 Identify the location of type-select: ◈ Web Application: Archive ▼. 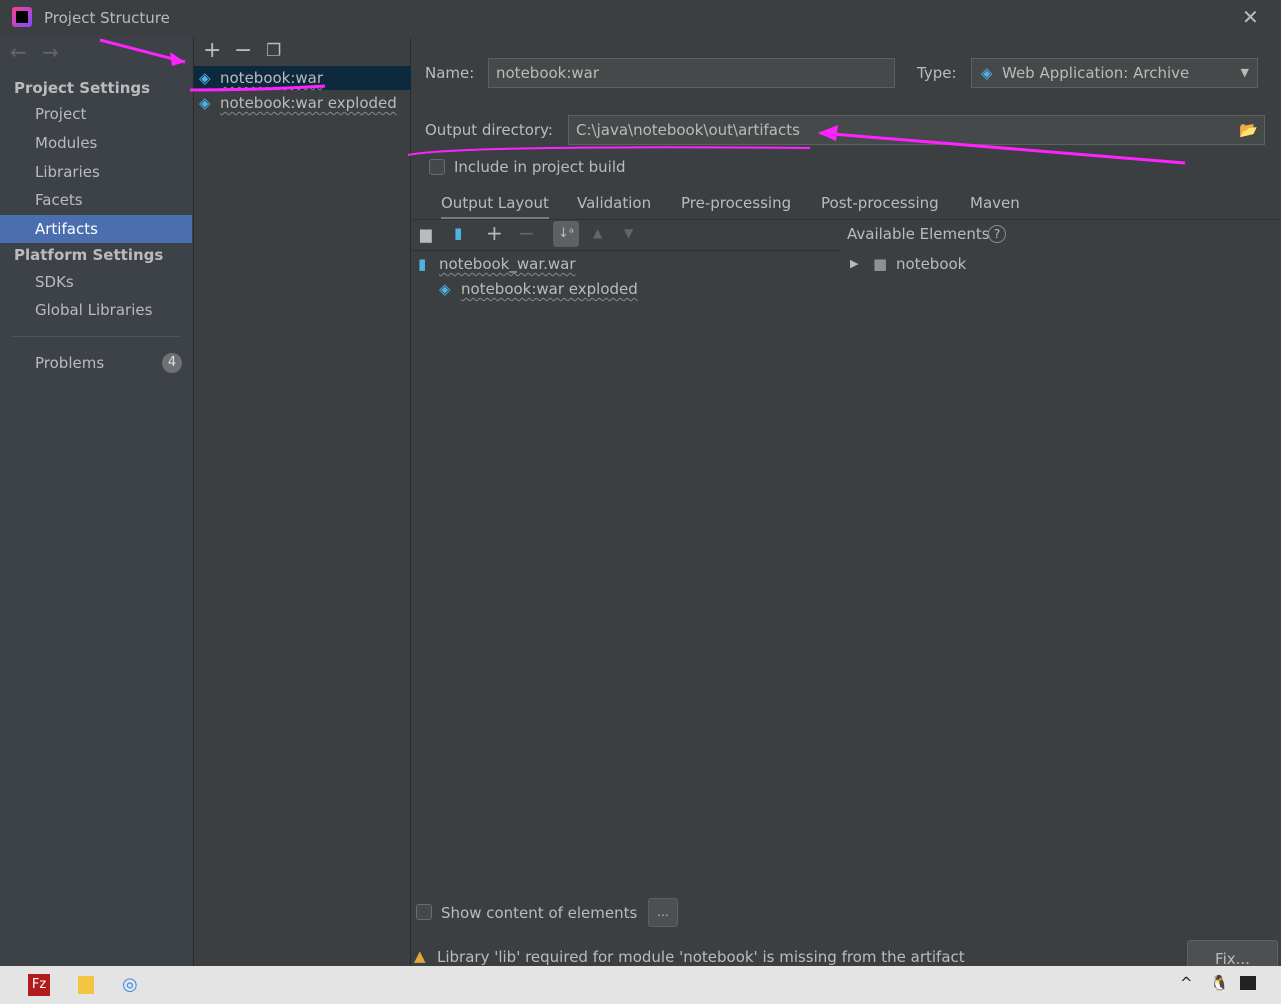
(1114, 73).